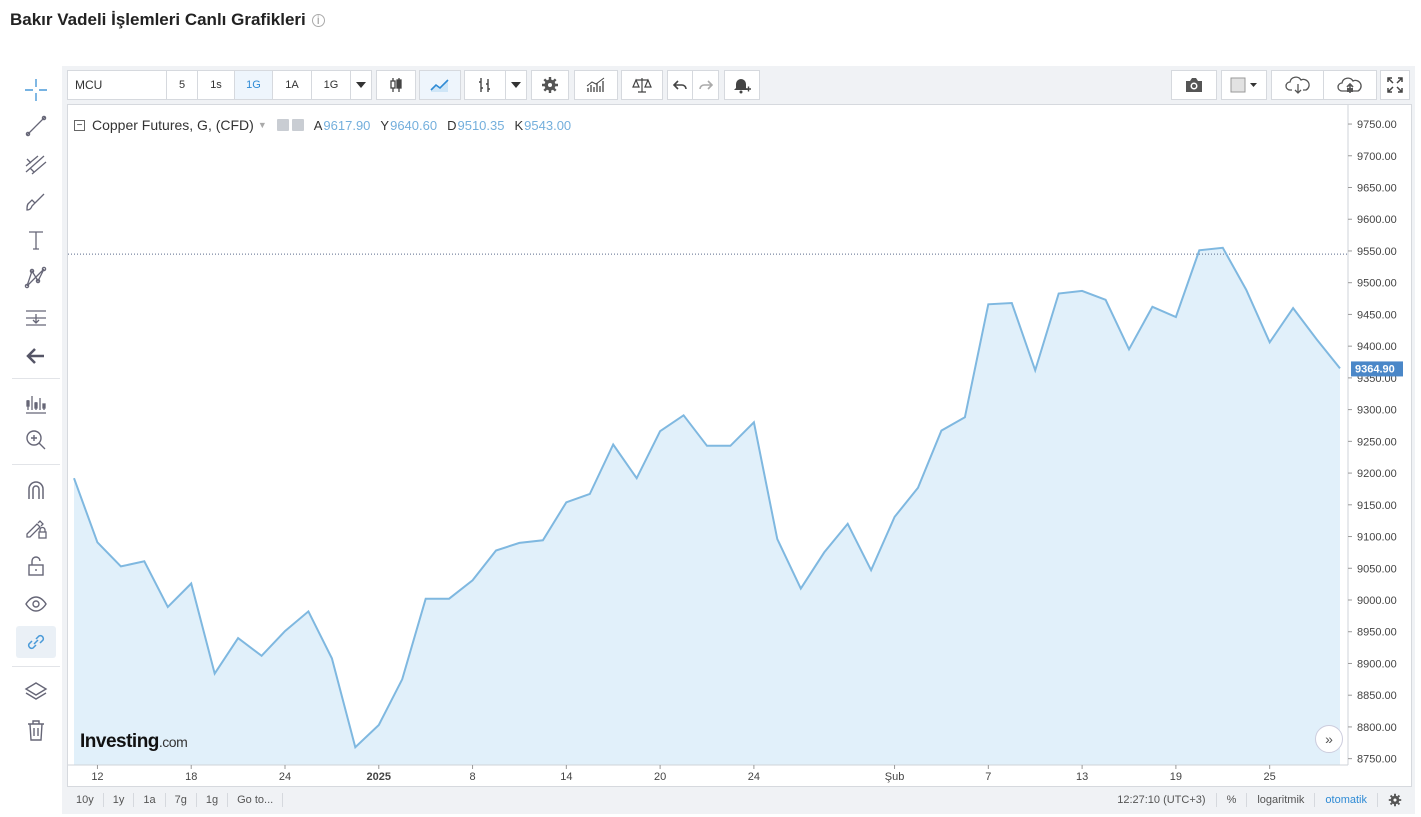 The height and width of the screenshot is (817, 1421). What do you see at coordinates (1082, 777) in the screenshot?
I see `time-tick-label: 13` at bounding box center [1082, 777].